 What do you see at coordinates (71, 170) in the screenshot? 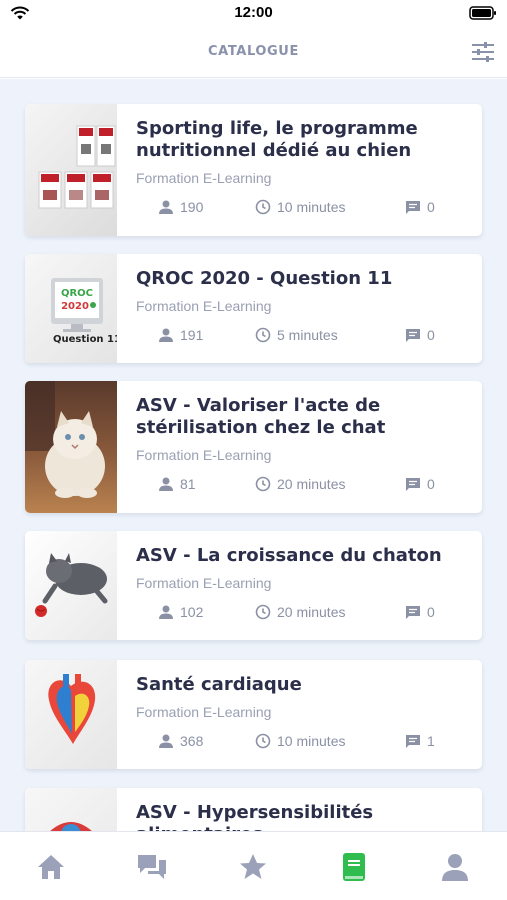
I see `food-bags-image` at bounding box center [71, 170].